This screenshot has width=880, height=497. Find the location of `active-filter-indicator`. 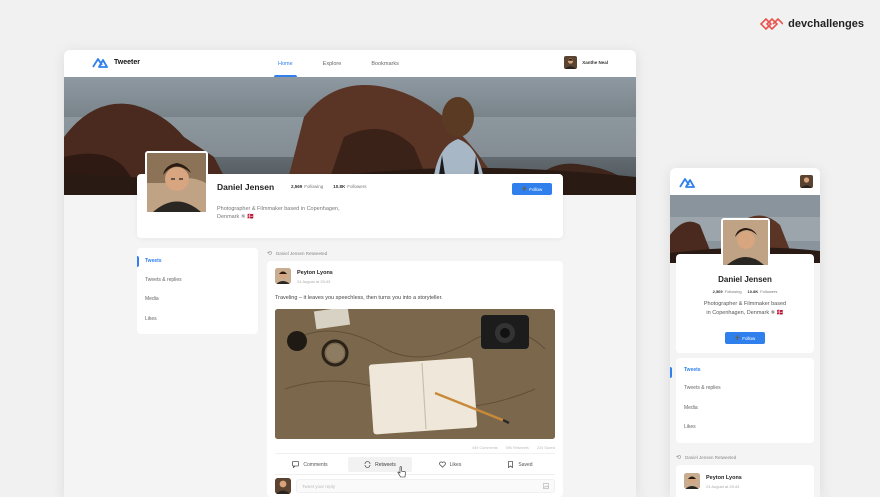

active-filter-indicator is located at coordinates (138, 261).